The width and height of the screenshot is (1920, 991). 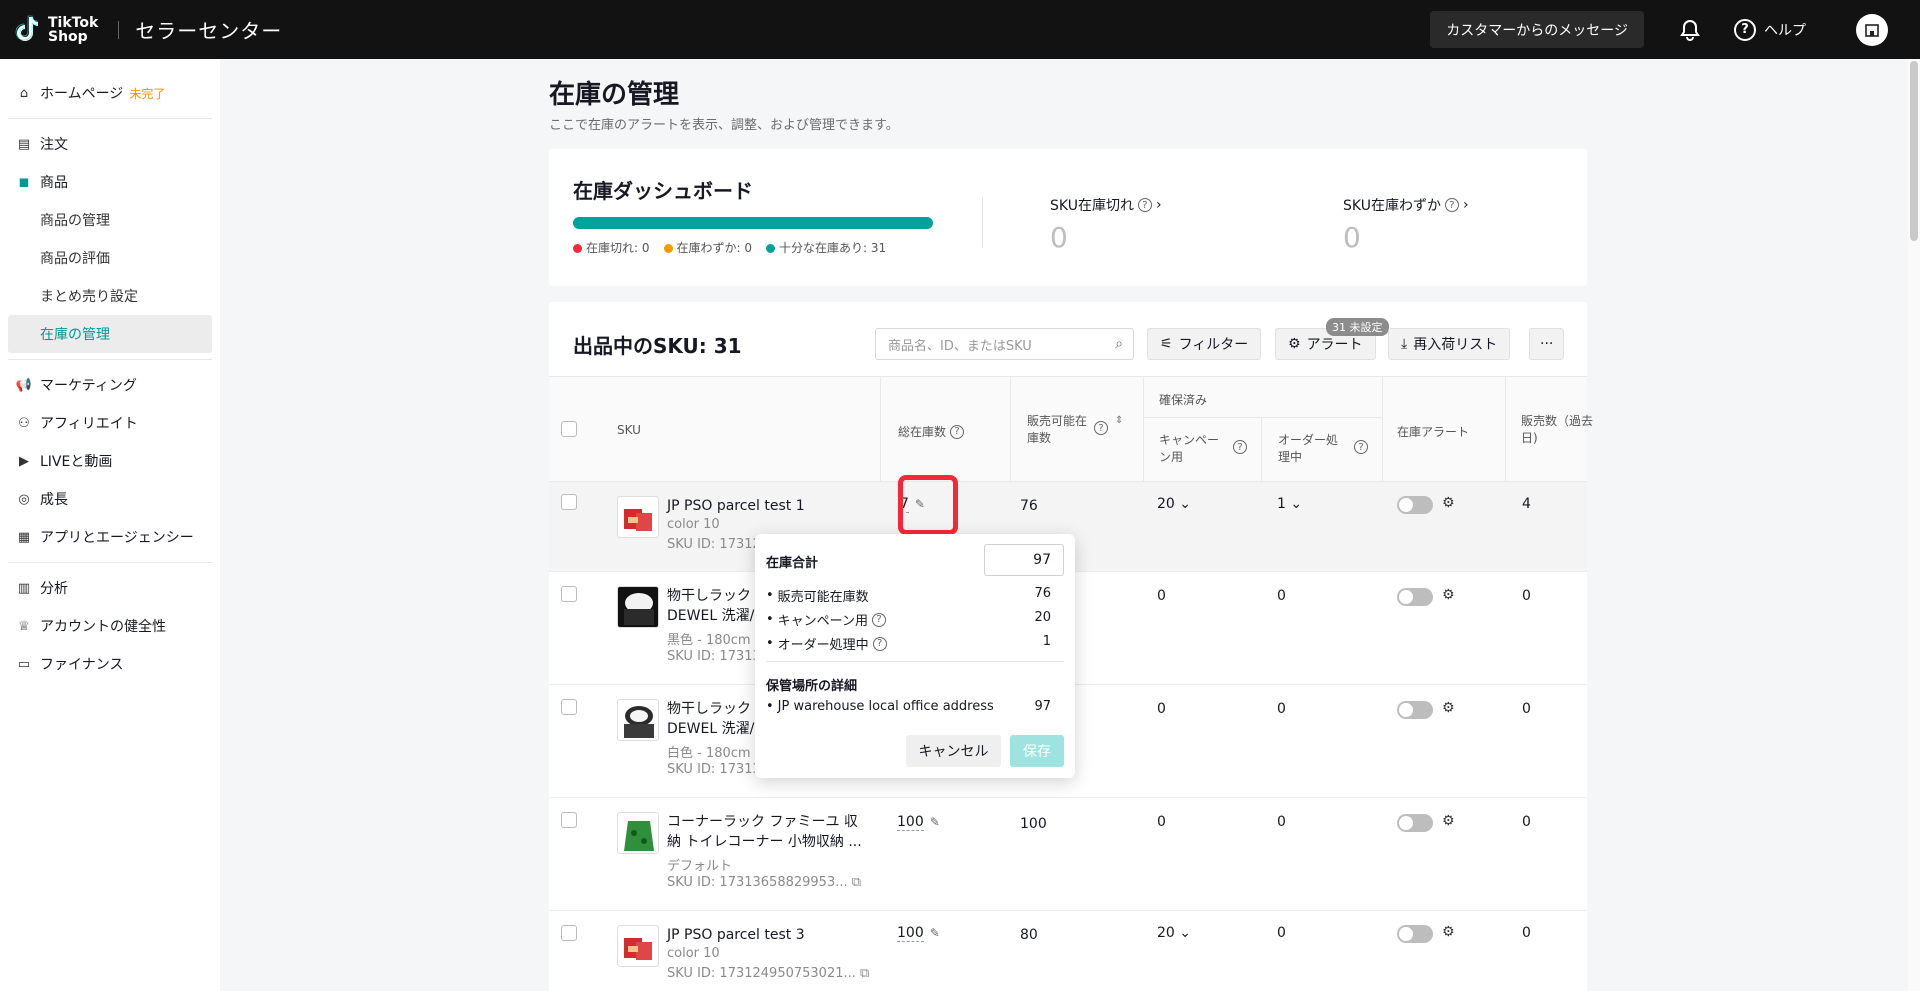 I want to click on active-sku-count: 出品中のSKU: 31, so click(x=657, y=346).